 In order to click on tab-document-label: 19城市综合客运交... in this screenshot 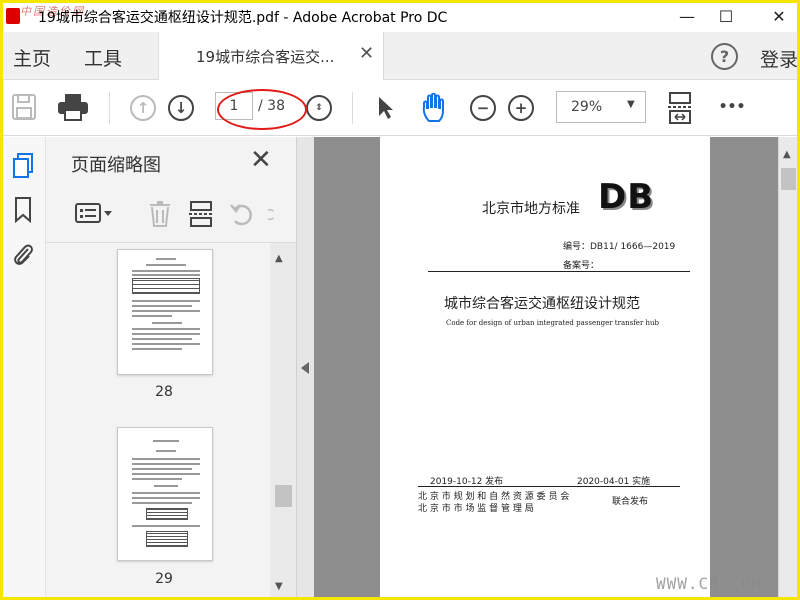, I will do `click(265, 57)`.